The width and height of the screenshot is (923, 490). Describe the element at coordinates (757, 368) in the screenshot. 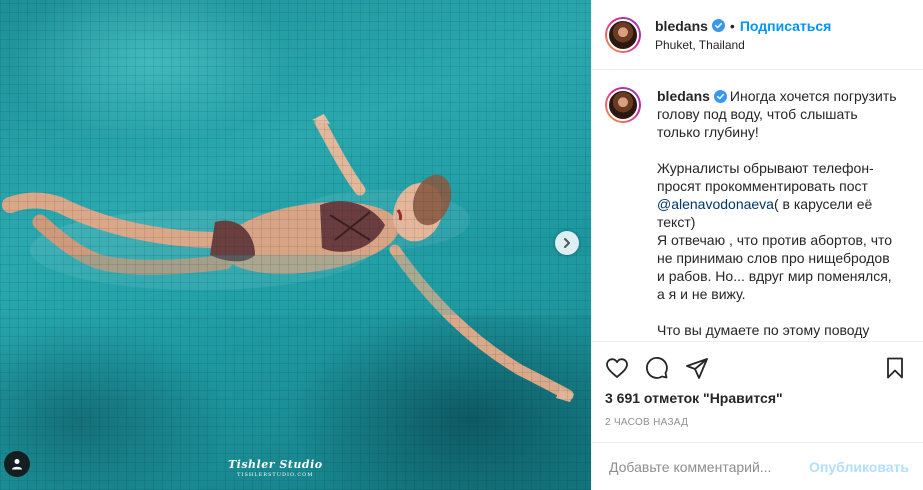

I see `action-icons` at that location.